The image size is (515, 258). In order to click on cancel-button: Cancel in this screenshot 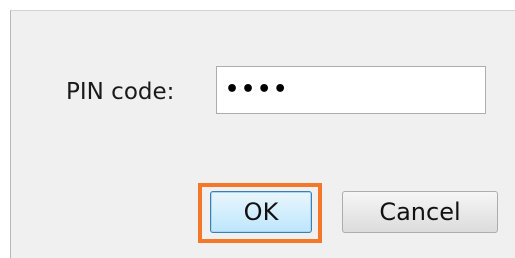, I will do `click(420, 212)`.